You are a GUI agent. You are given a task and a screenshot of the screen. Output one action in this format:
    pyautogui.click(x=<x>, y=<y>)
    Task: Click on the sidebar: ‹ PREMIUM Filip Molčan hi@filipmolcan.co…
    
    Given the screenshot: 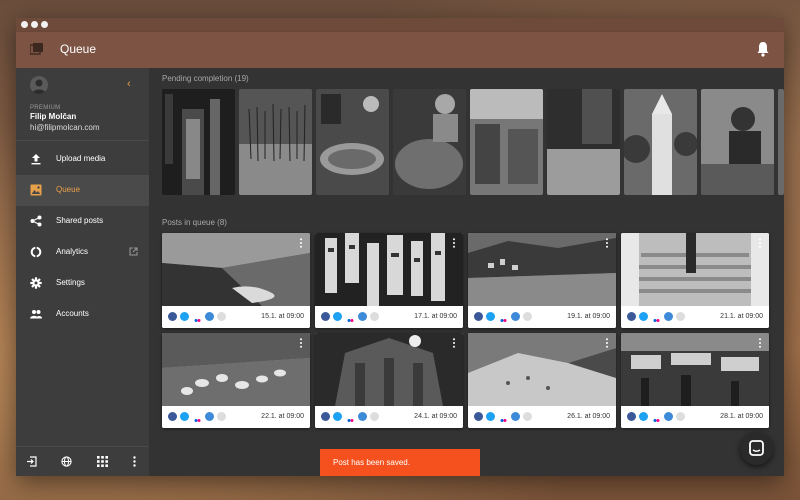 What is the action you would take?
    pyautogui.click(x=82, y=272)
    